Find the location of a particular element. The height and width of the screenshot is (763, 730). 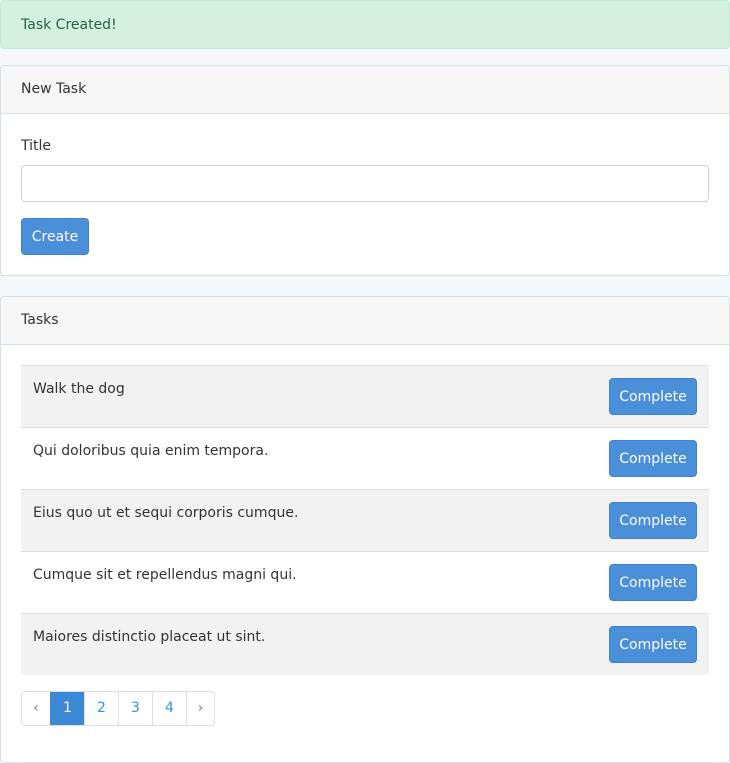

pagination-page-4: 4 is located at coordinates (169, 708).